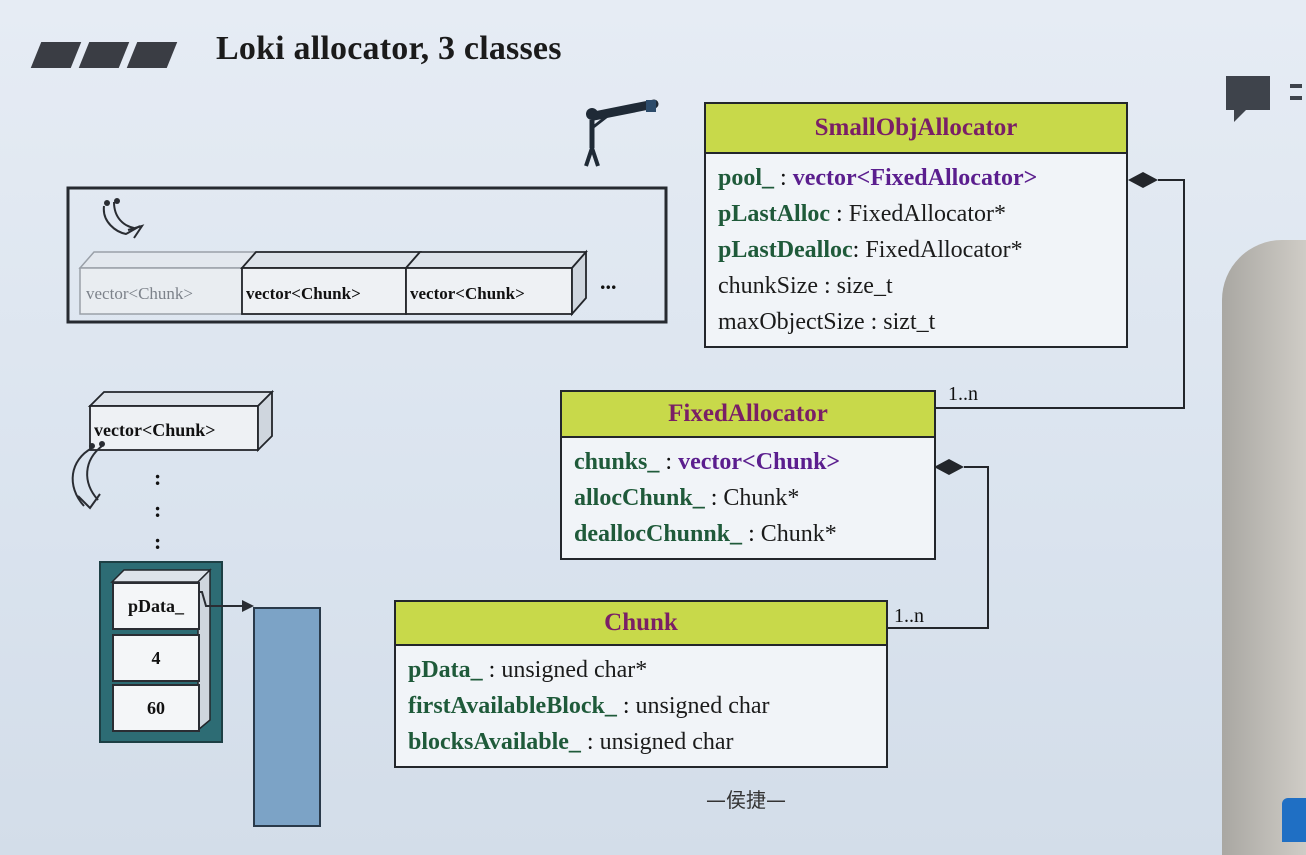 The height and width of the screenshot is (855, 1306). What do you see at coordinates (639, 498) in the screenshot?
I see `attr-name: allocChunk_` at bounding box center [639, 498].